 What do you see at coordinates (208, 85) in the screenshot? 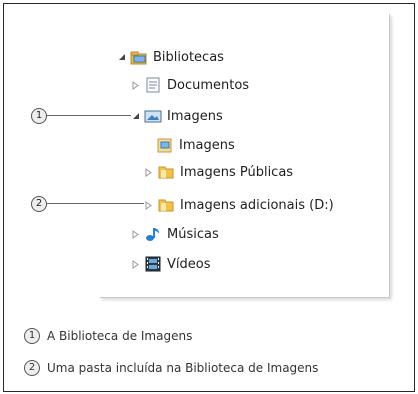
I see `tree-item-label: Documentos` at bounding box center [208, 85].